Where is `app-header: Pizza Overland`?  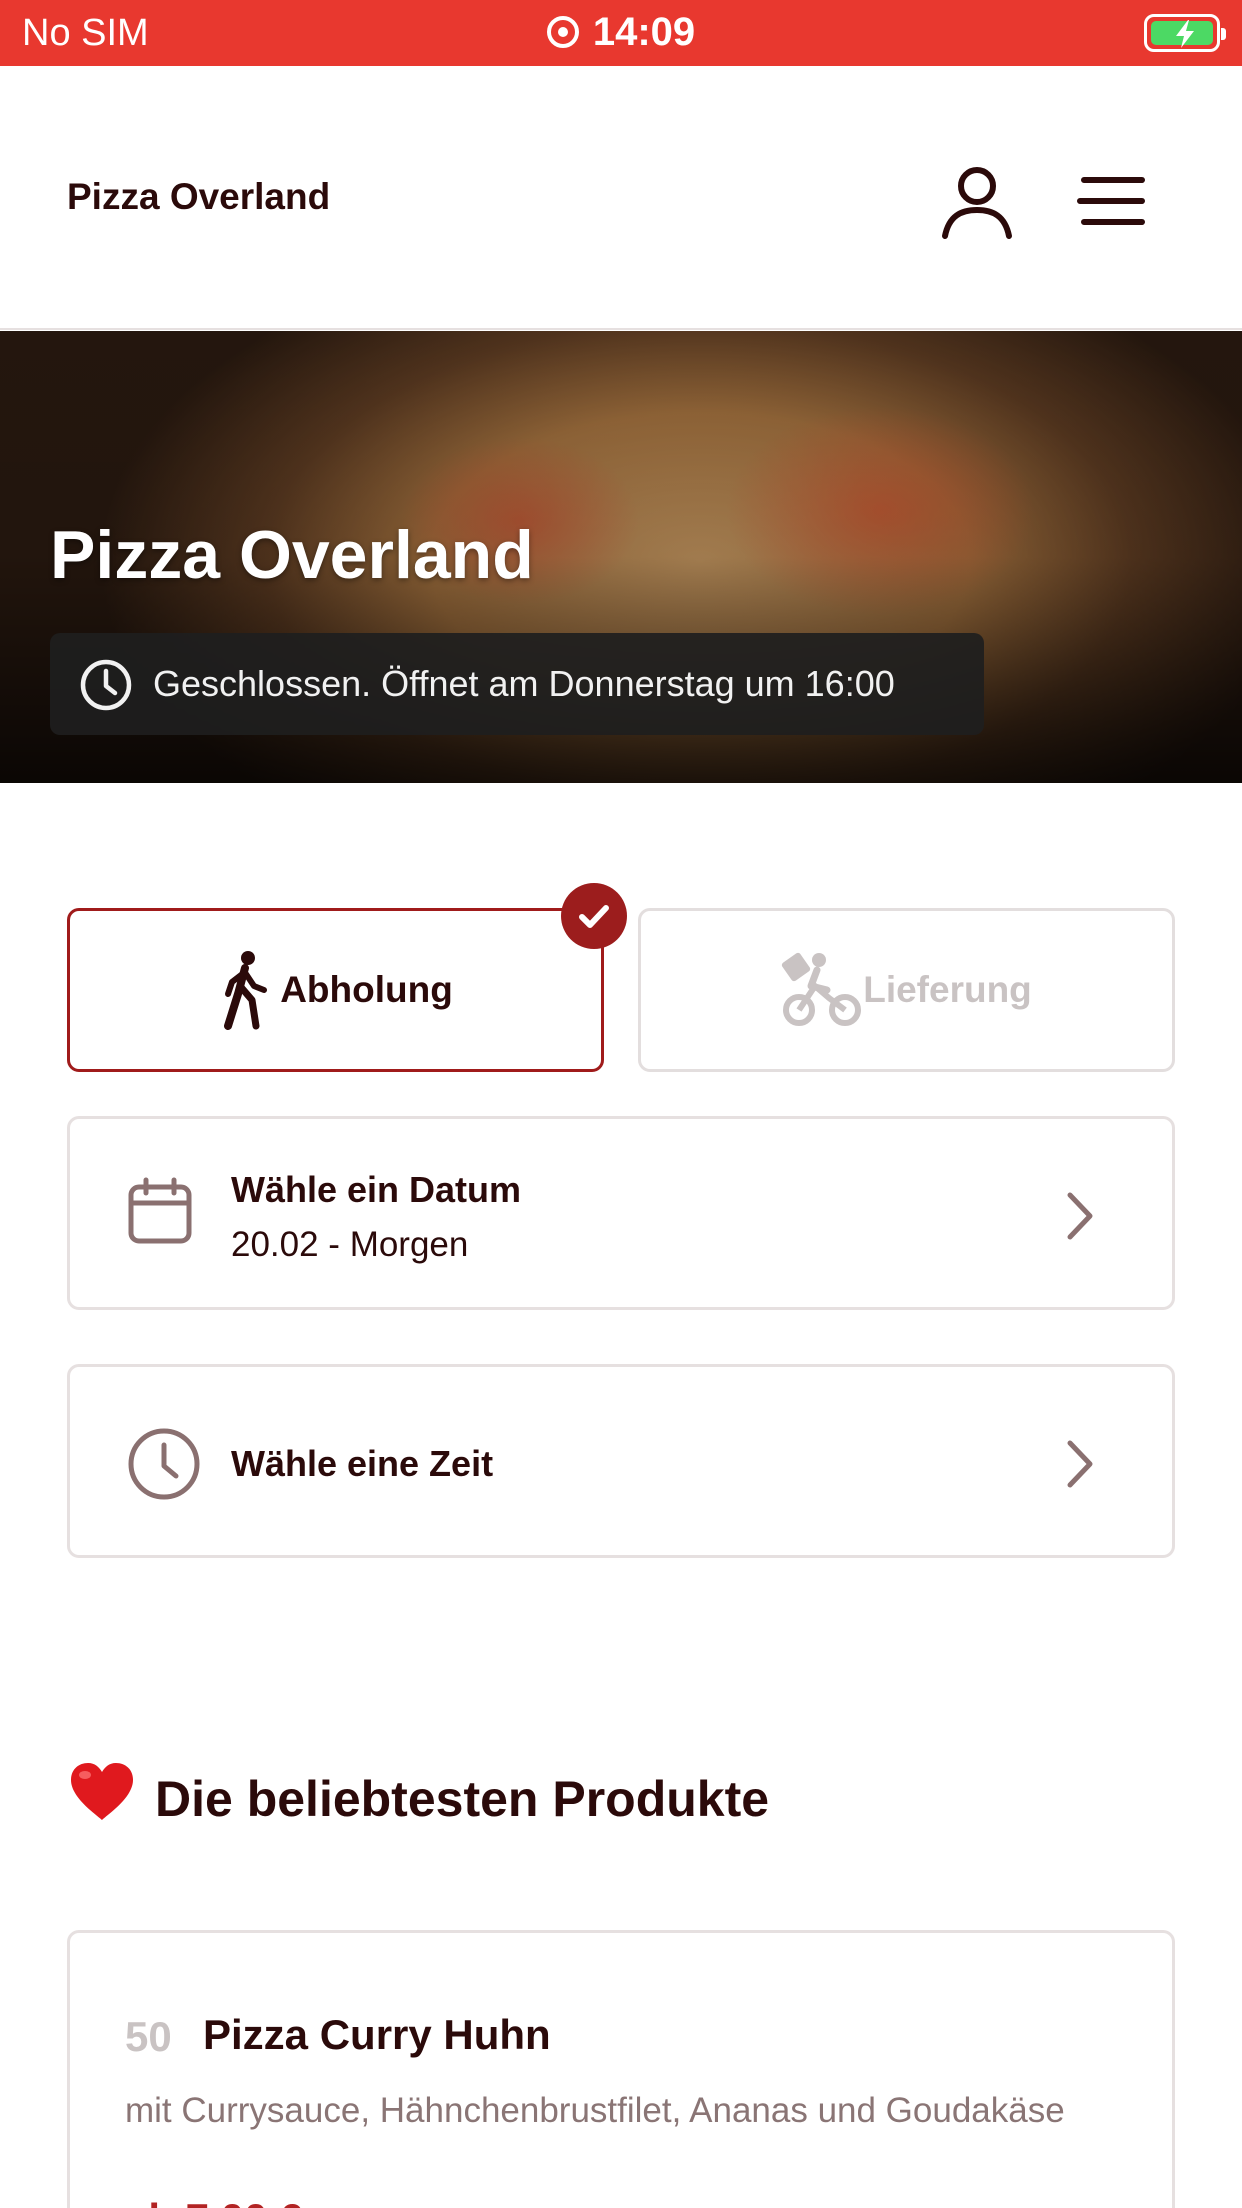 app-header: Pizza Overland is located at coordinates (621, 198).